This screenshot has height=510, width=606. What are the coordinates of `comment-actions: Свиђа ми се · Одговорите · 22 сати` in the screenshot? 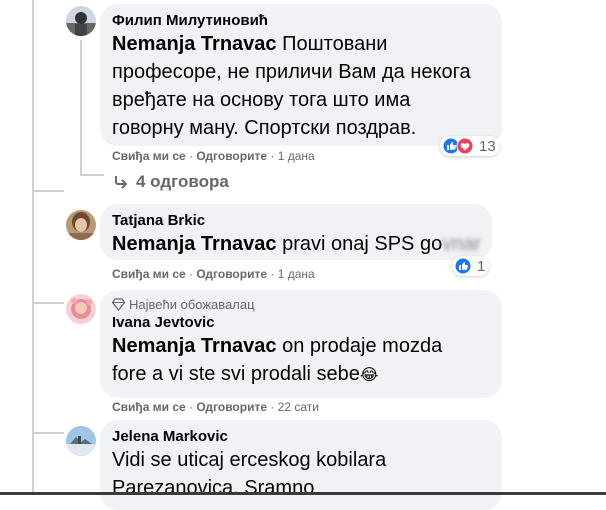 It's located at (216, 407).